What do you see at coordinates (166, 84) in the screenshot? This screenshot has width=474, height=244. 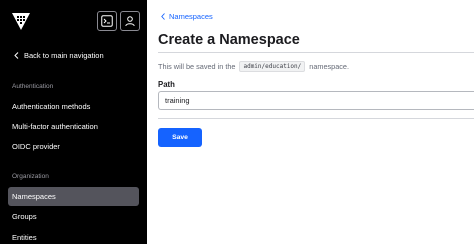 I see `path-label: Path` at bounding box center [166, 84].